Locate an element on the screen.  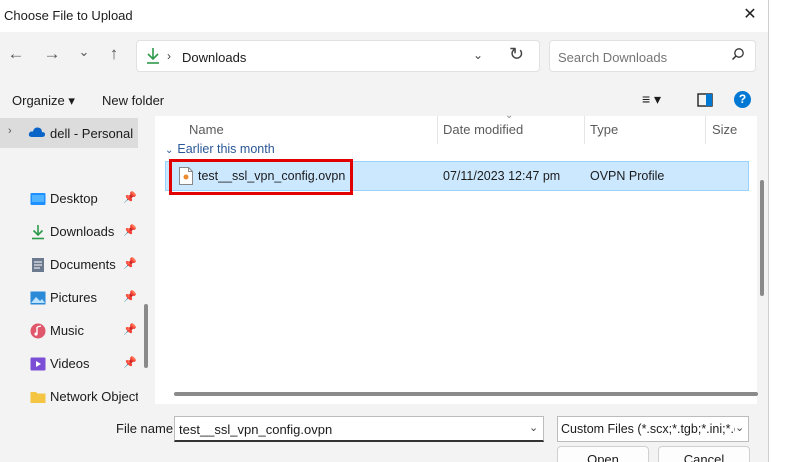
address-bar: › Downloads ⌄ ↻ is located at coordinates (338, 56).